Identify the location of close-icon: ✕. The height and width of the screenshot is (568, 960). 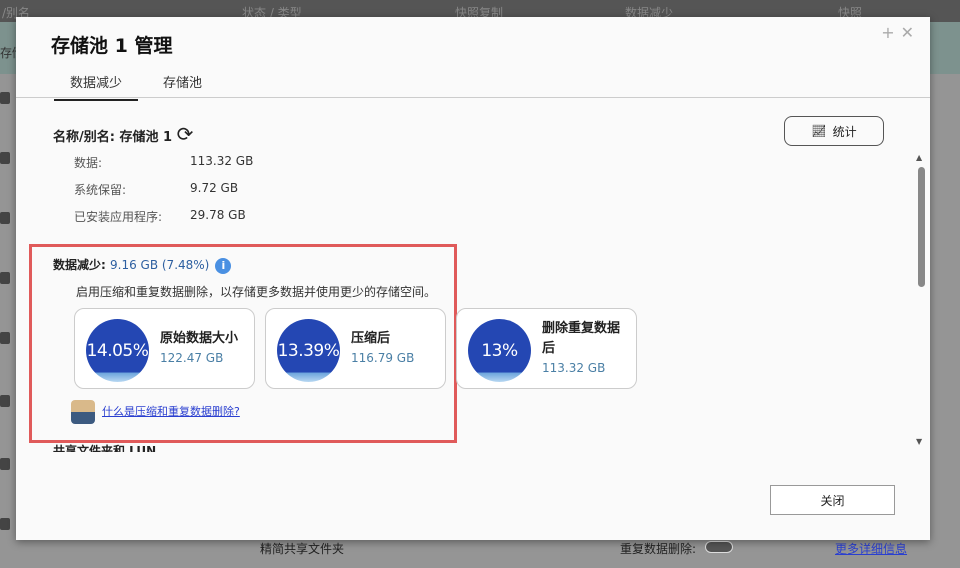
(910, 32).